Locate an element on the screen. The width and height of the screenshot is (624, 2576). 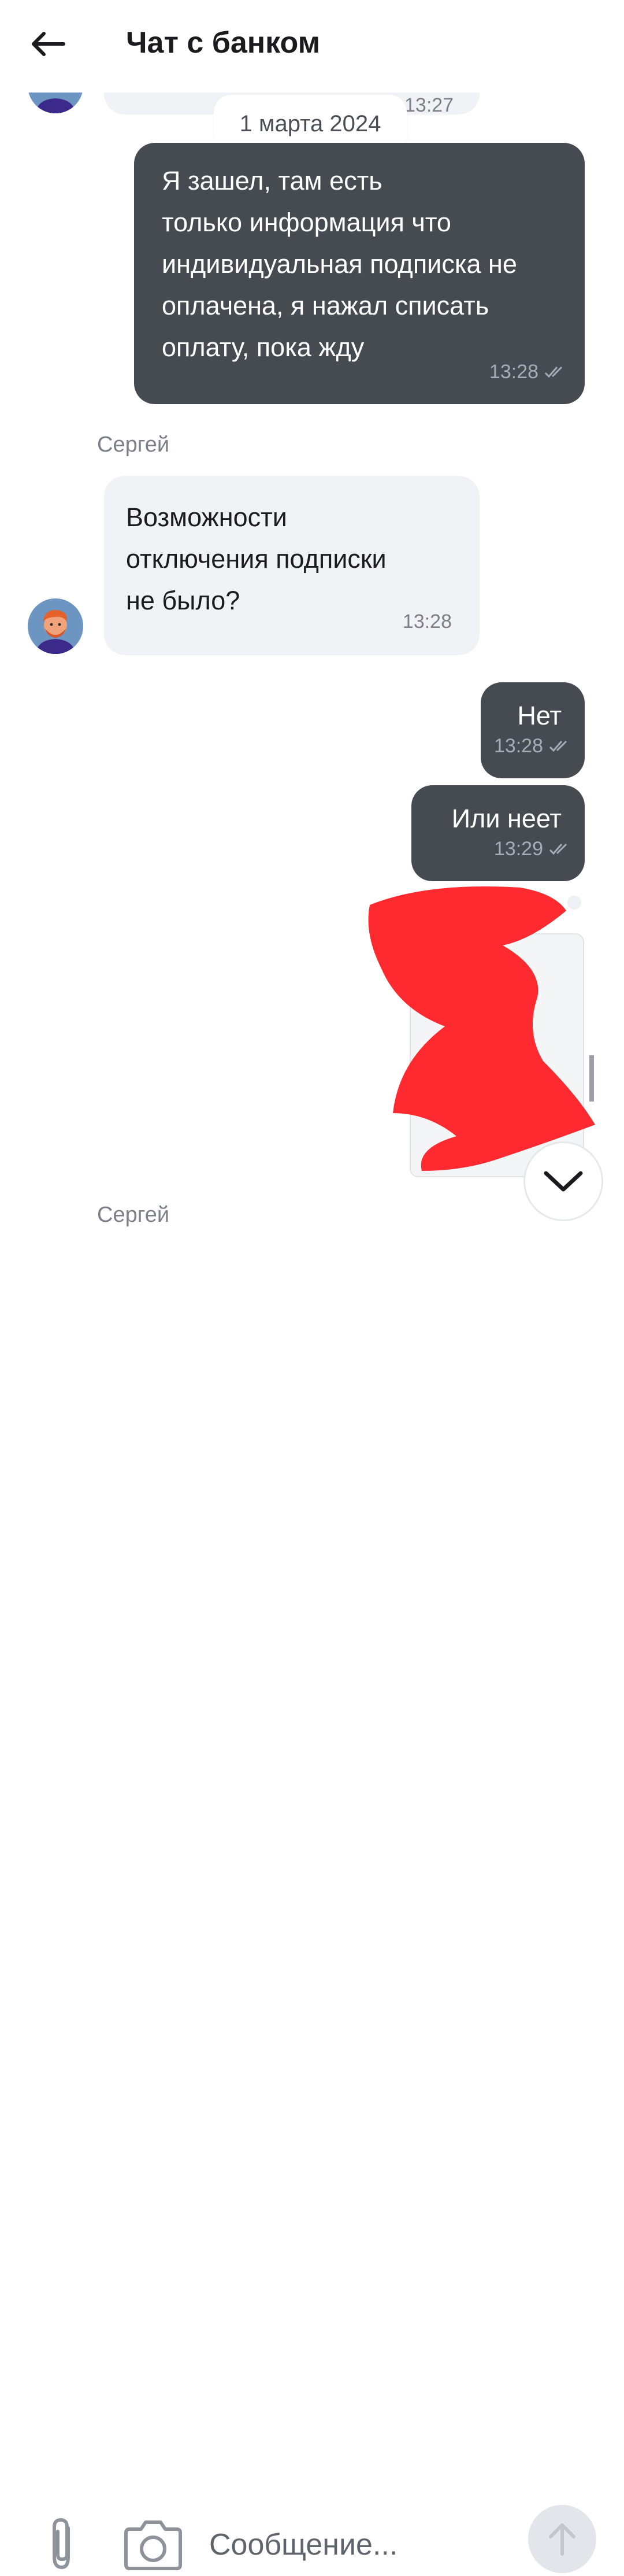
scroll-to-bottom-button is located at coordinates (563, 1181).